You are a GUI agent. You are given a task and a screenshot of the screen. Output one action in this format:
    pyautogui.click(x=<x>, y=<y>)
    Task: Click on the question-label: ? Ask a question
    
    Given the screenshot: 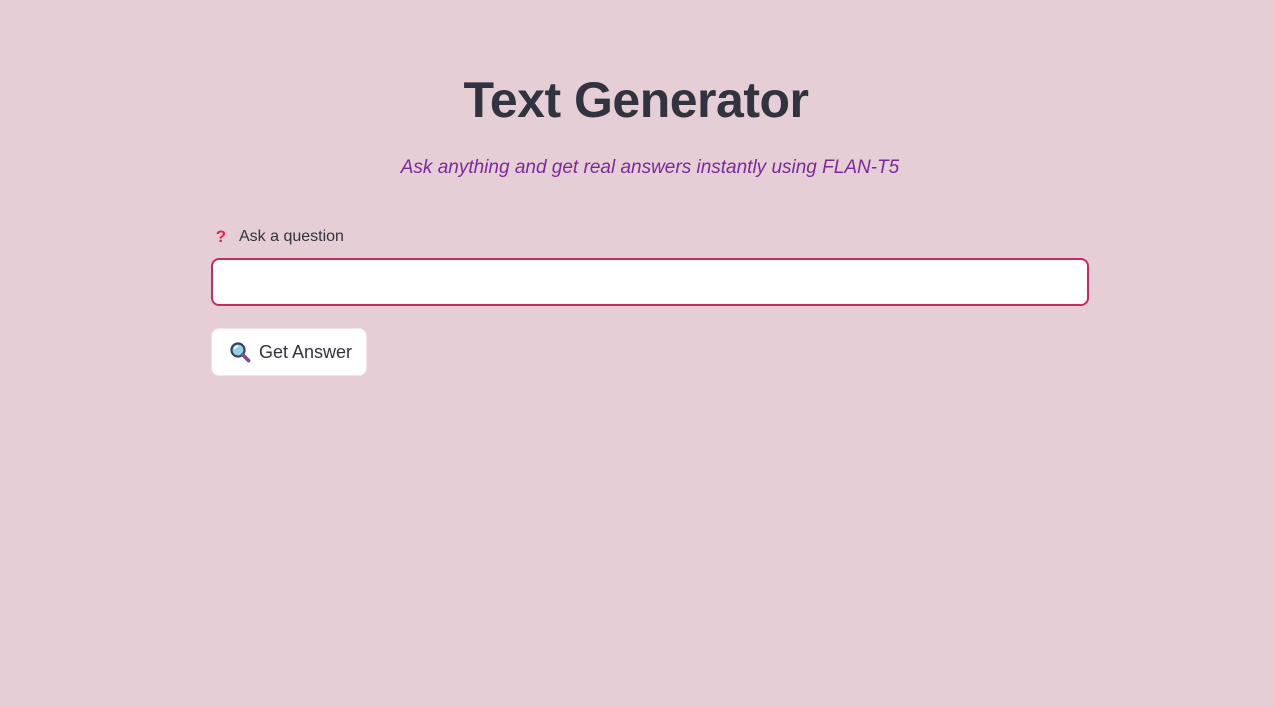 What is the action you would take?
    pyautogui.click(x=277, y=237)
    